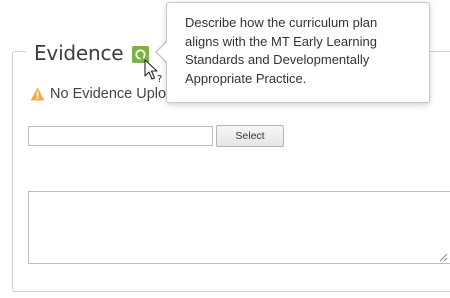 This screenshot has height=298, width=450. I want to click on tooltip-line: aligns with the MT Early Learning, so click(281, 41).